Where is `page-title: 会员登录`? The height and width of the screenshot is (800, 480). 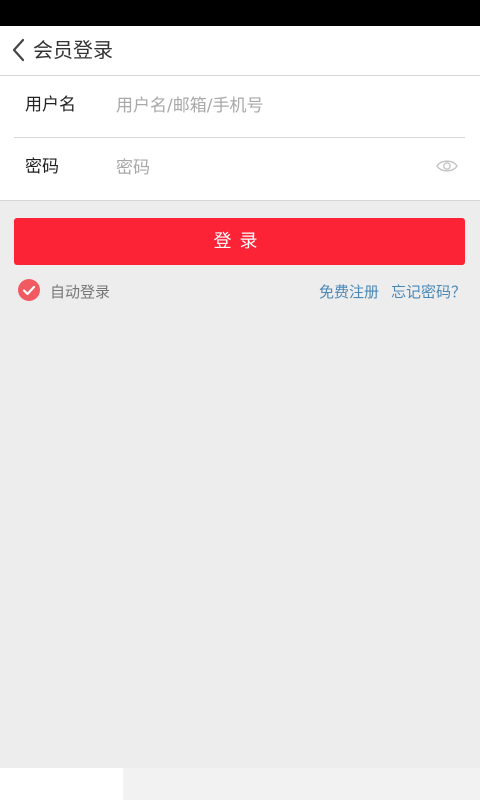
page-title: 会员登录 is located at coordinates (73, 50).